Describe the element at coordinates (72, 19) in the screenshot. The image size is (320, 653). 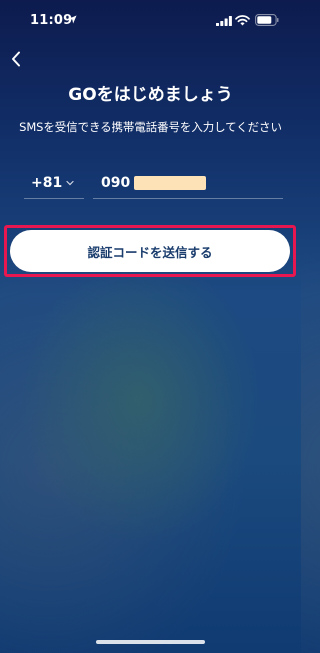
I see `location-arrow-icon` at that location.